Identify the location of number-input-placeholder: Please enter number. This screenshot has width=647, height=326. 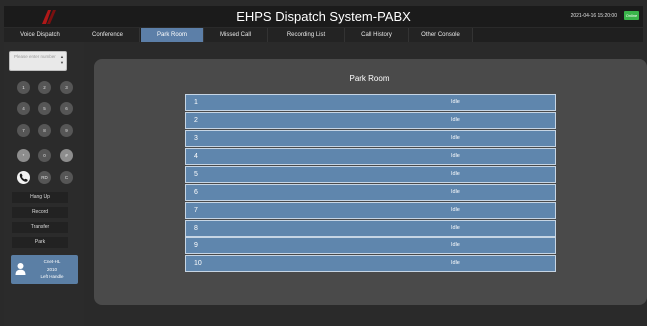
(35, 56).